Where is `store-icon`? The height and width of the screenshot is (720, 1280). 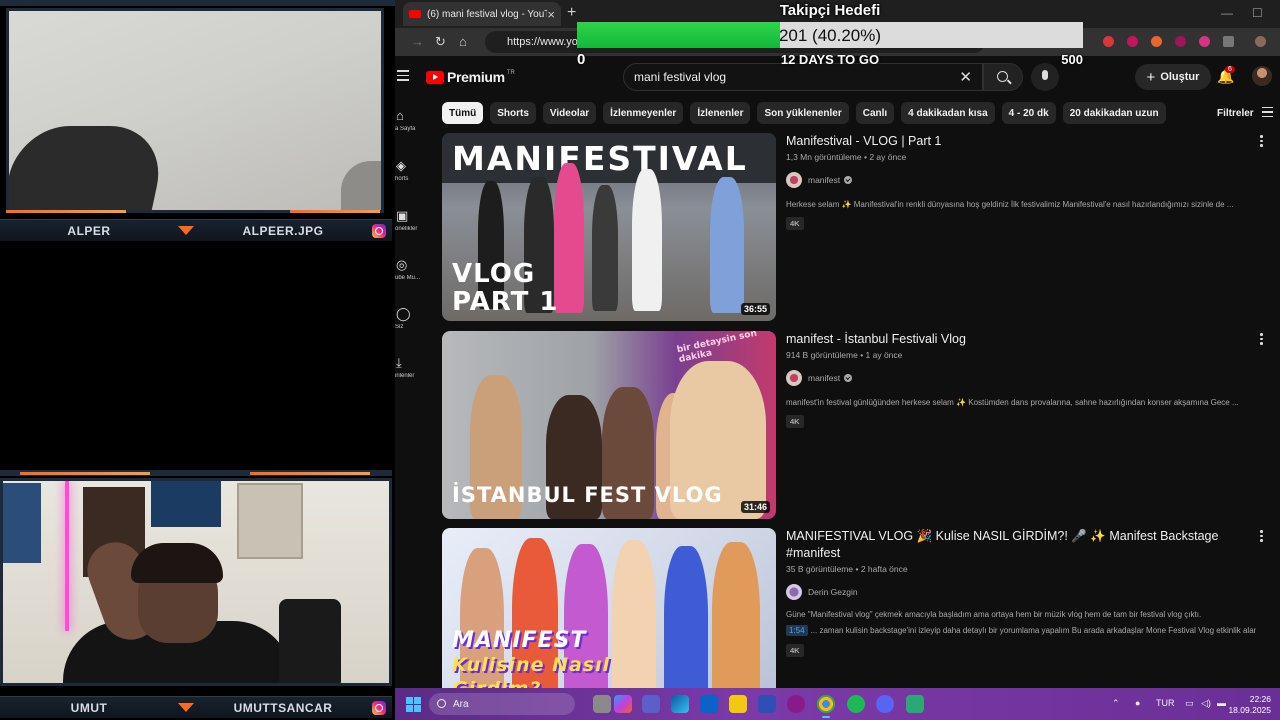
store-icon is located at coordinates (767, 704).